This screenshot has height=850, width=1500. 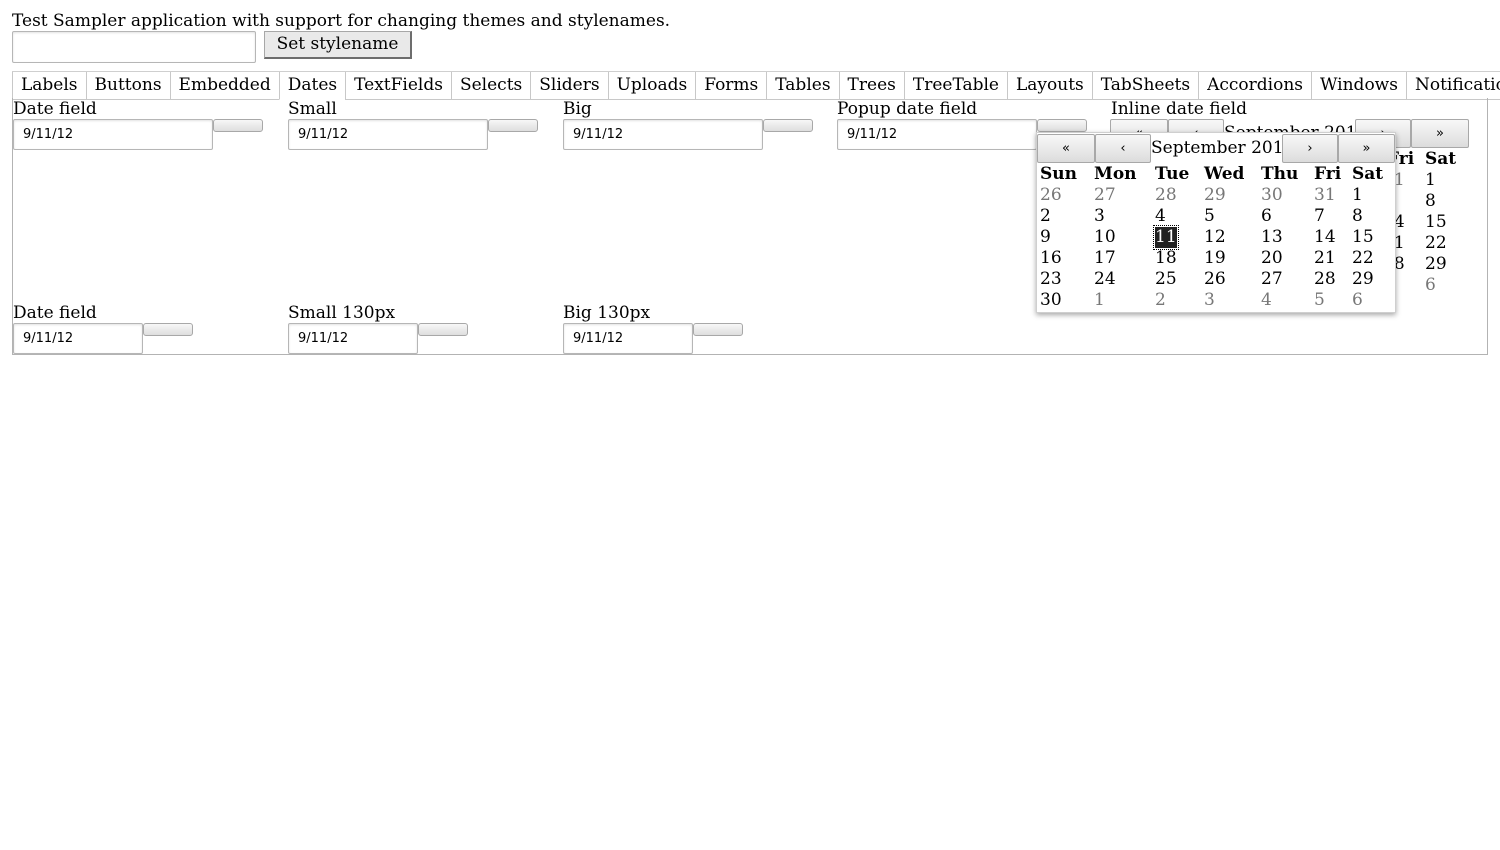 What do you see at coordinates (1066, 148) in the screenshot?
I see `prev-year-button: «` at bounding box center [1066, 148].